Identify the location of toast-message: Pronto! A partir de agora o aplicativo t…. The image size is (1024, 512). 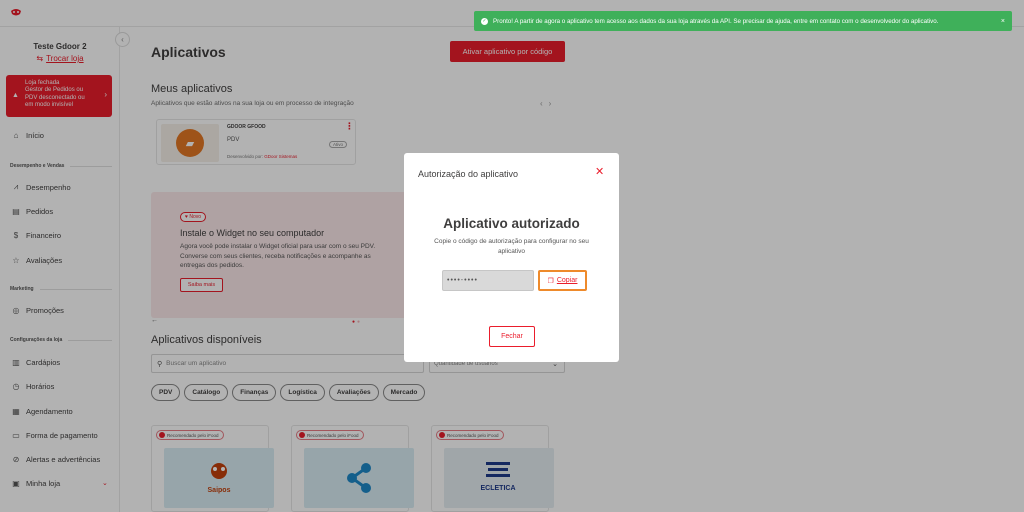
(716, 21).